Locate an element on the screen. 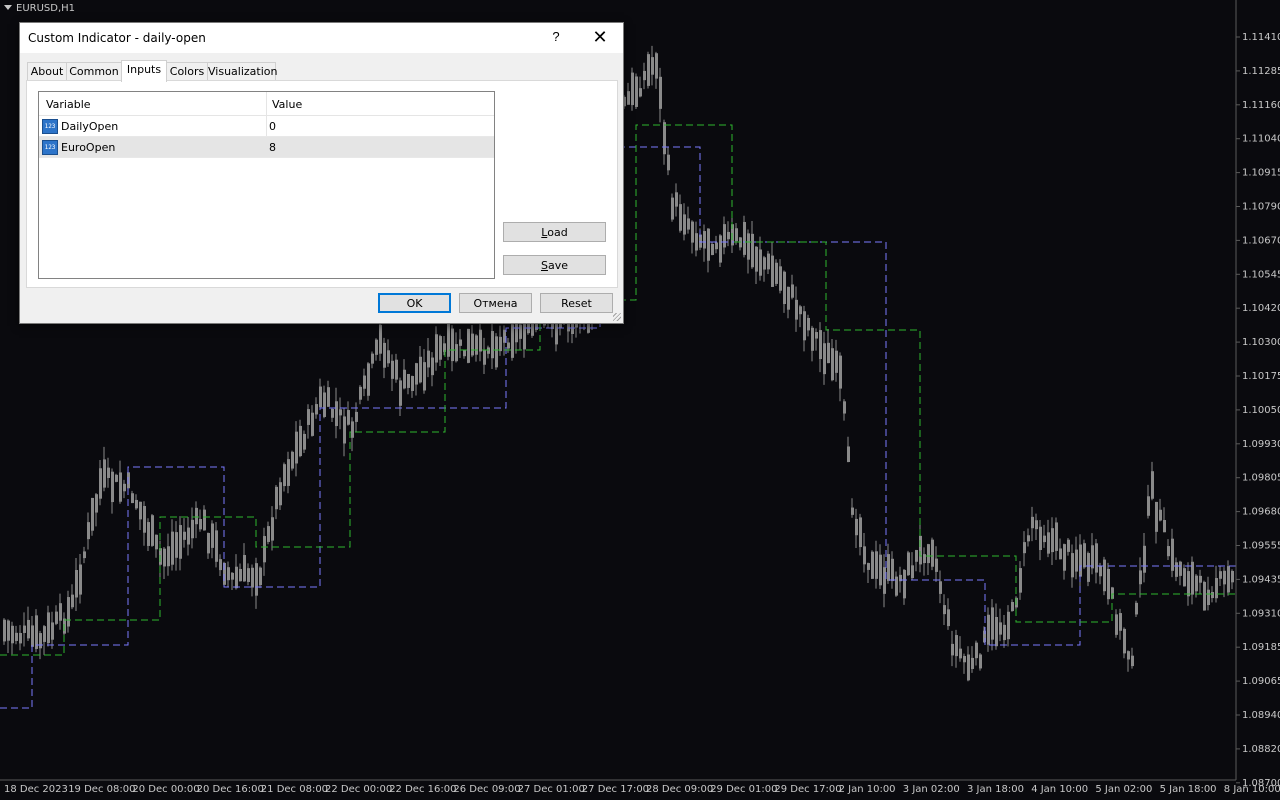  table-row: 123 EuroOpen 8 is located at coordinates (266, 147).